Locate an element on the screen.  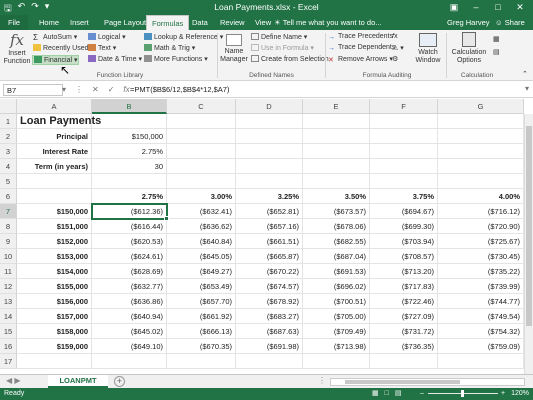
row-header-8: 8 is located at coordinates (8, 226).